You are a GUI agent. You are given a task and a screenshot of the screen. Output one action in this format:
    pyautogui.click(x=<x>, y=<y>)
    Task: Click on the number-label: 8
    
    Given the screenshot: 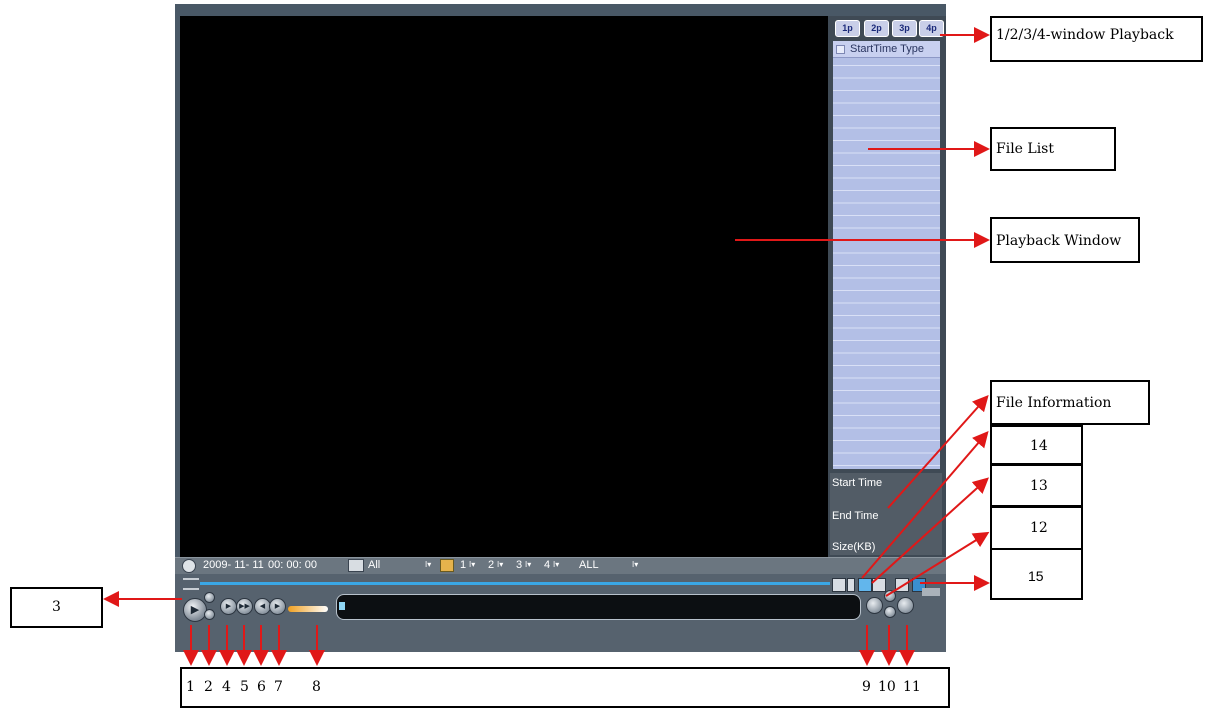 What is the action you would take?
    pyautogui.click(x=316, y=687)
    